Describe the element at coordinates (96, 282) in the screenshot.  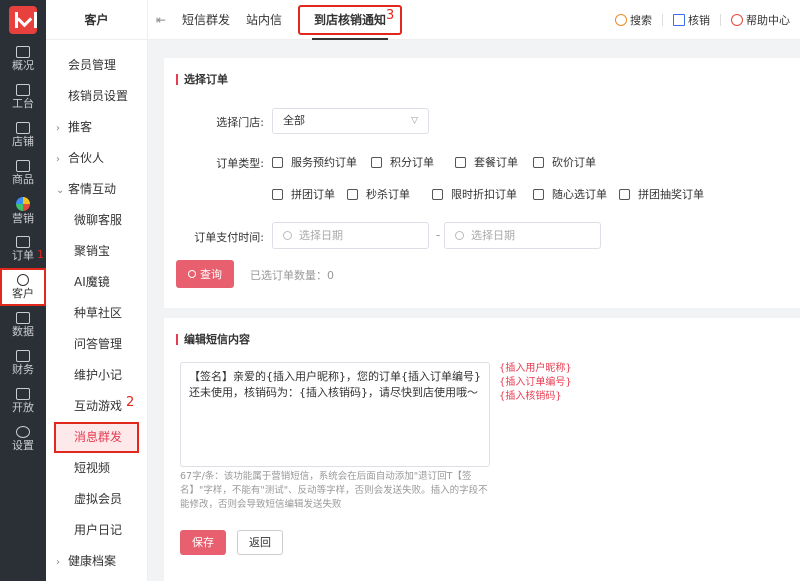
I see `sidebar-item-ai-mirror: AI魔镜` at that location.